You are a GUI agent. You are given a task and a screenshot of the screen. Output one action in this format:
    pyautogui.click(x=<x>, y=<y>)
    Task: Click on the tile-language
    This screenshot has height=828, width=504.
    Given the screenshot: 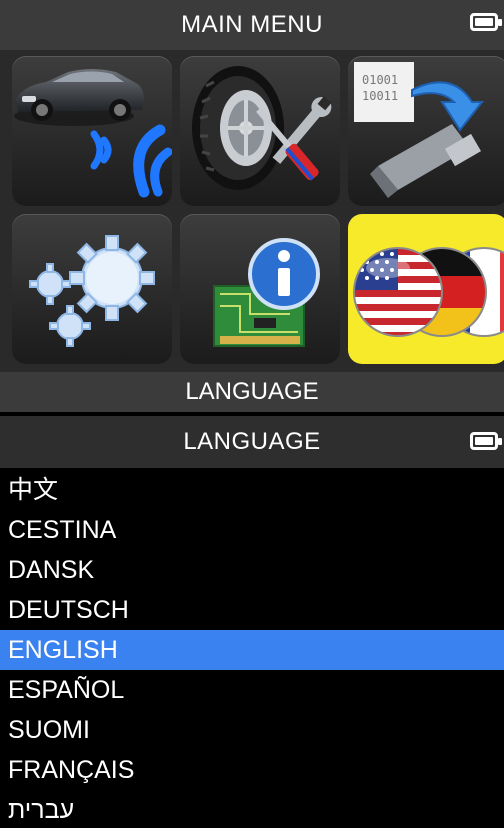 What is the action you would take?
    pyautogui.click(x=426, y=289)
    